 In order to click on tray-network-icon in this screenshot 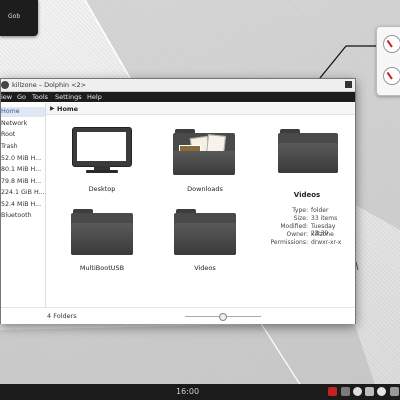, I will do `click(357, 391)`.